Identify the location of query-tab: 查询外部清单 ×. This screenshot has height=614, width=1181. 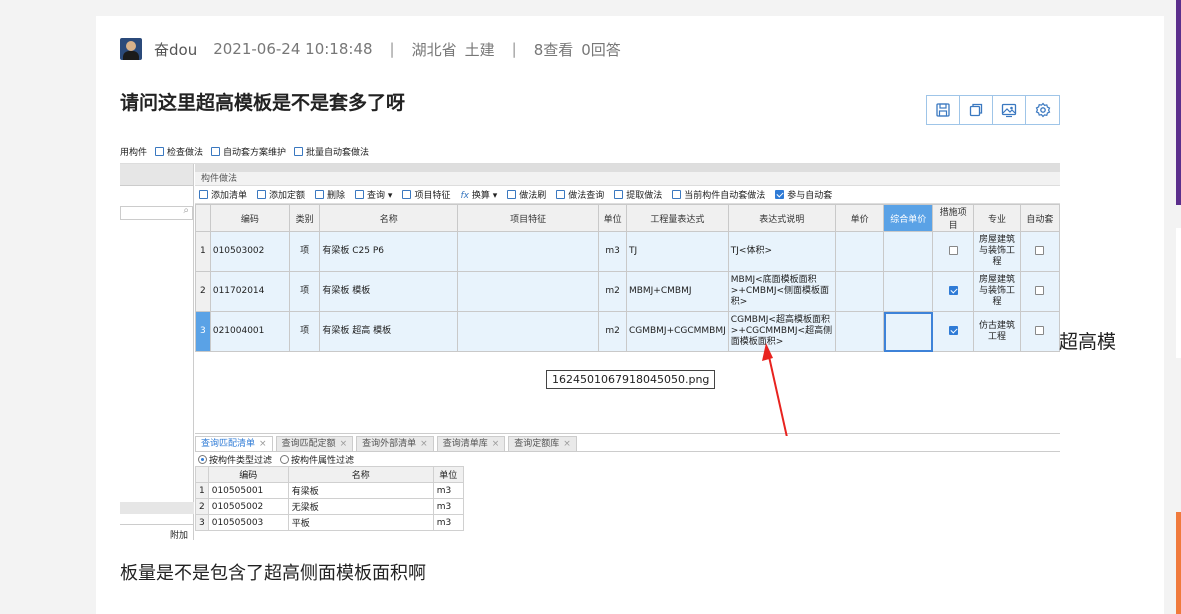
(395, 443).